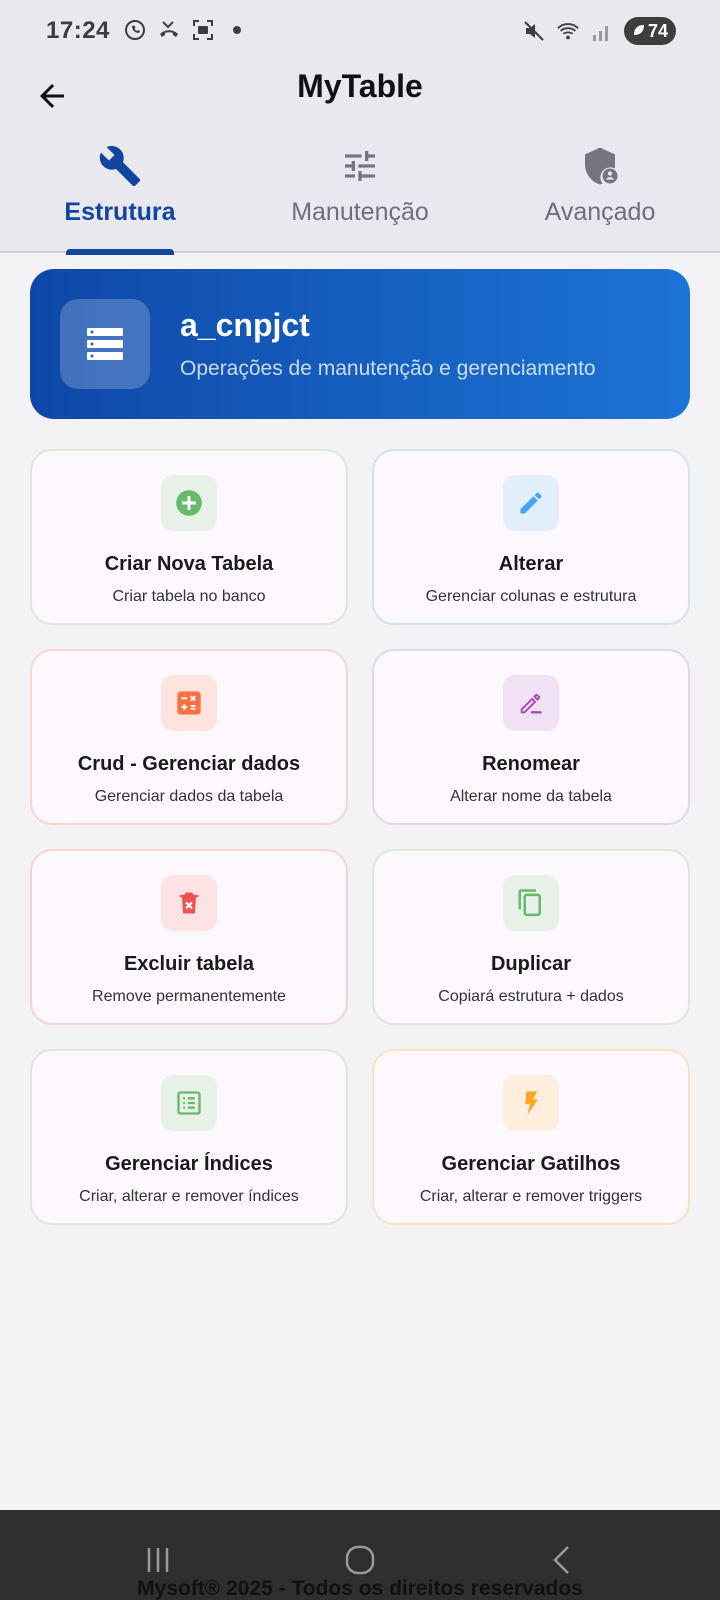 This screenshot has height=1600, width=720. What do you see at coordinates (245, 325) in the screenshot?
I see `table-name: a_cnpjct` at bounding box center [245, 325].